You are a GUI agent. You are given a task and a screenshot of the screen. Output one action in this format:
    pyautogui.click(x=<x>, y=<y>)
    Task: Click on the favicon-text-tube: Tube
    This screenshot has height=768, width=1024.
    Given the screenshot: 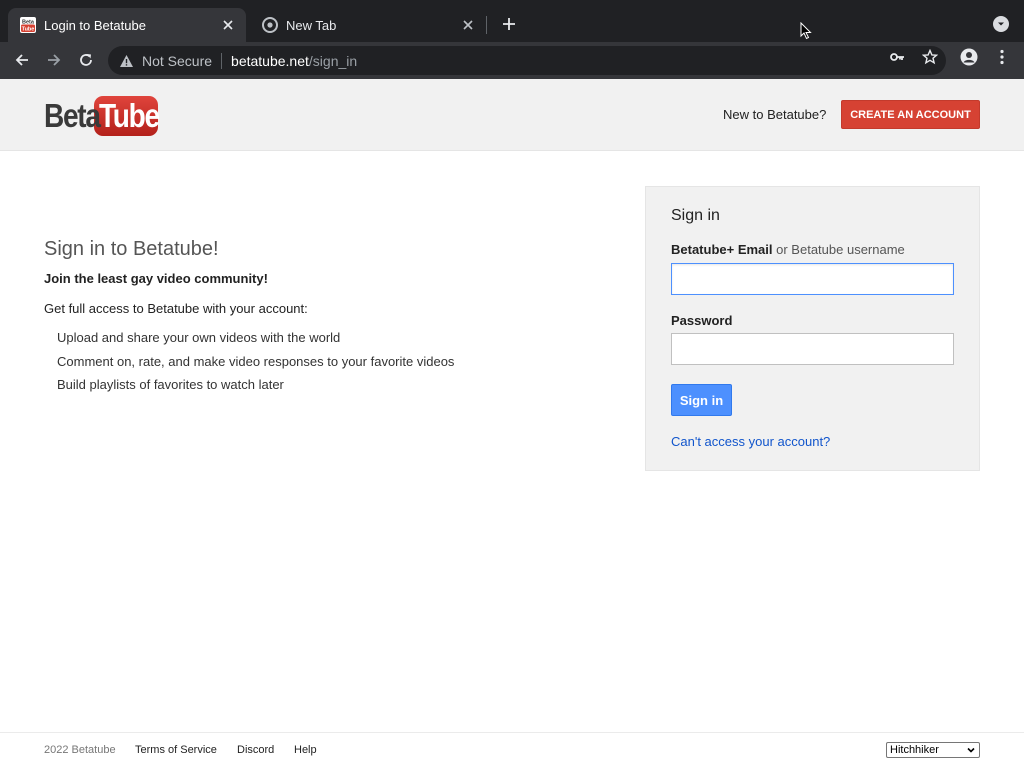 What is the action you would take?
    pyautogui.click(x=28, y=30)
    